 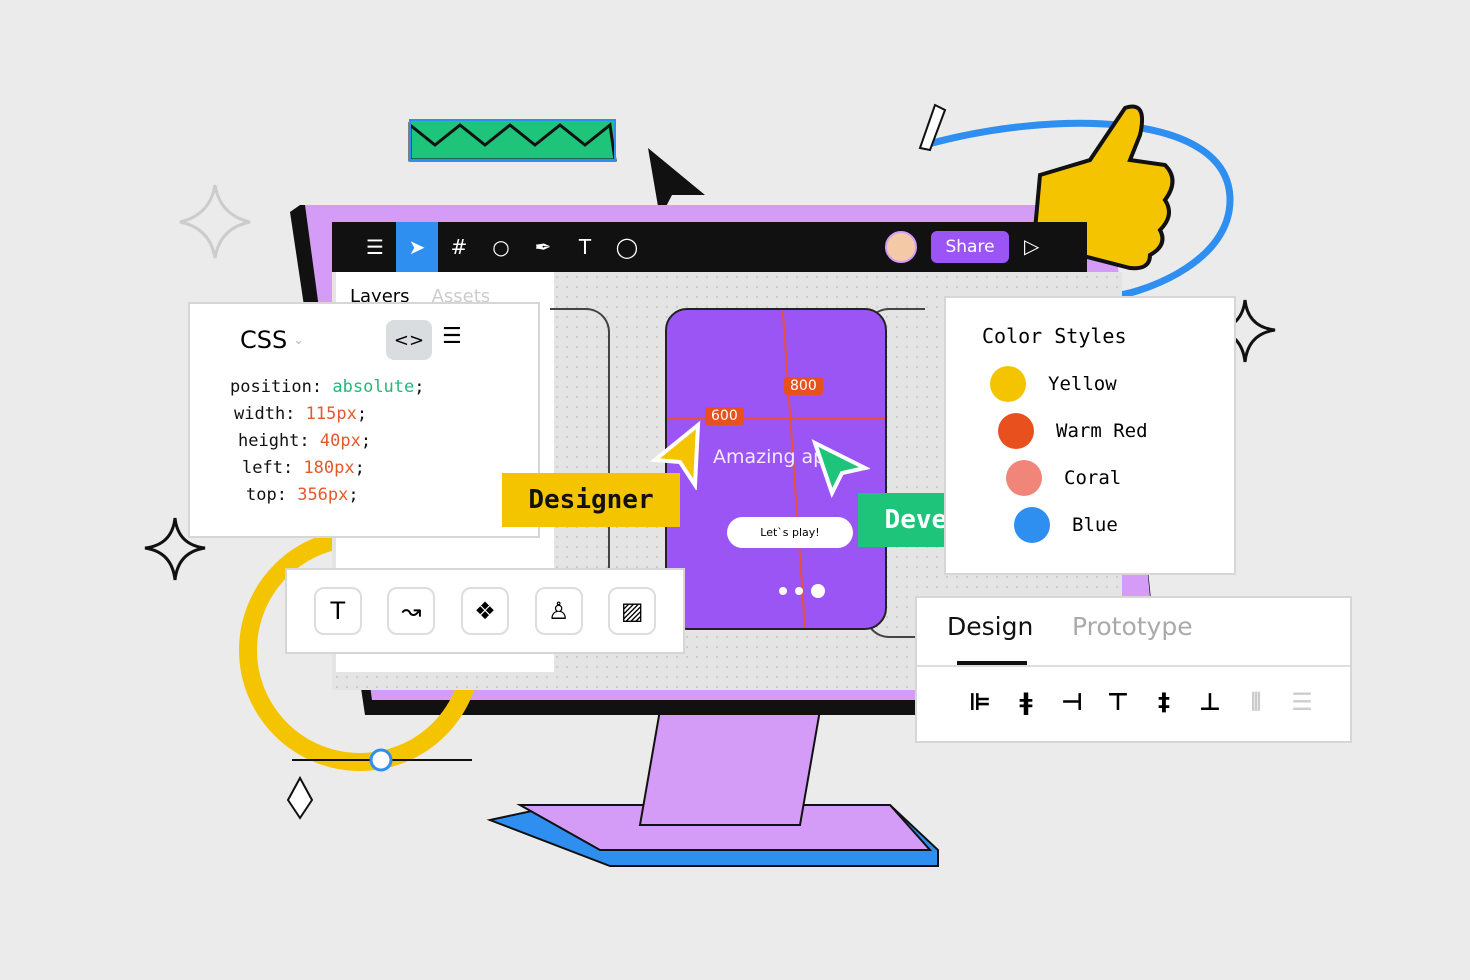 What do you see at coordinates (1210, 702) in the screenshot?
I see `align-bottom-icon: ⊥` at bounding box center [1210, 702].